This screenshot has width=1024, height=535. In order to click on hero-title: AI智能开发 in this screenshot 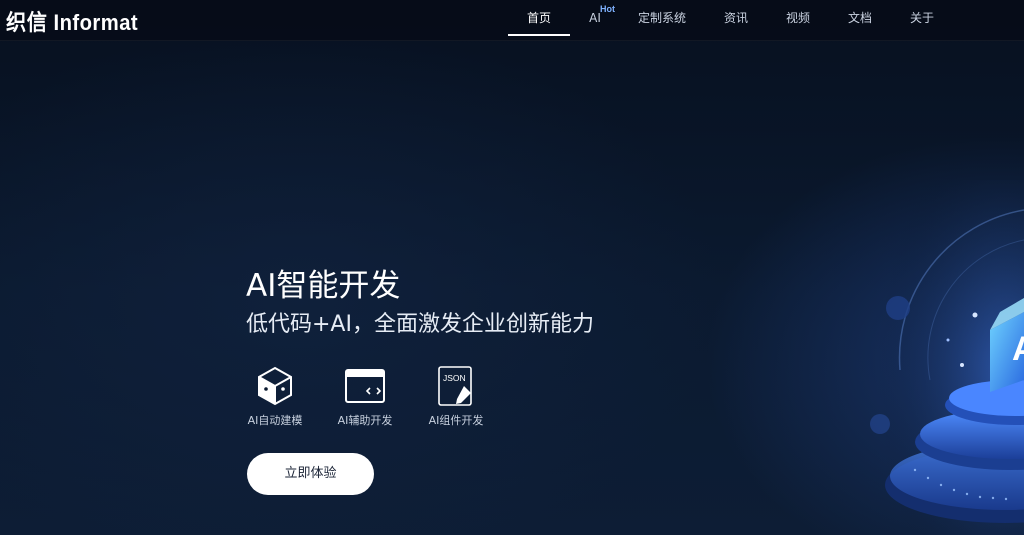, I will do `click(323, 286)`.